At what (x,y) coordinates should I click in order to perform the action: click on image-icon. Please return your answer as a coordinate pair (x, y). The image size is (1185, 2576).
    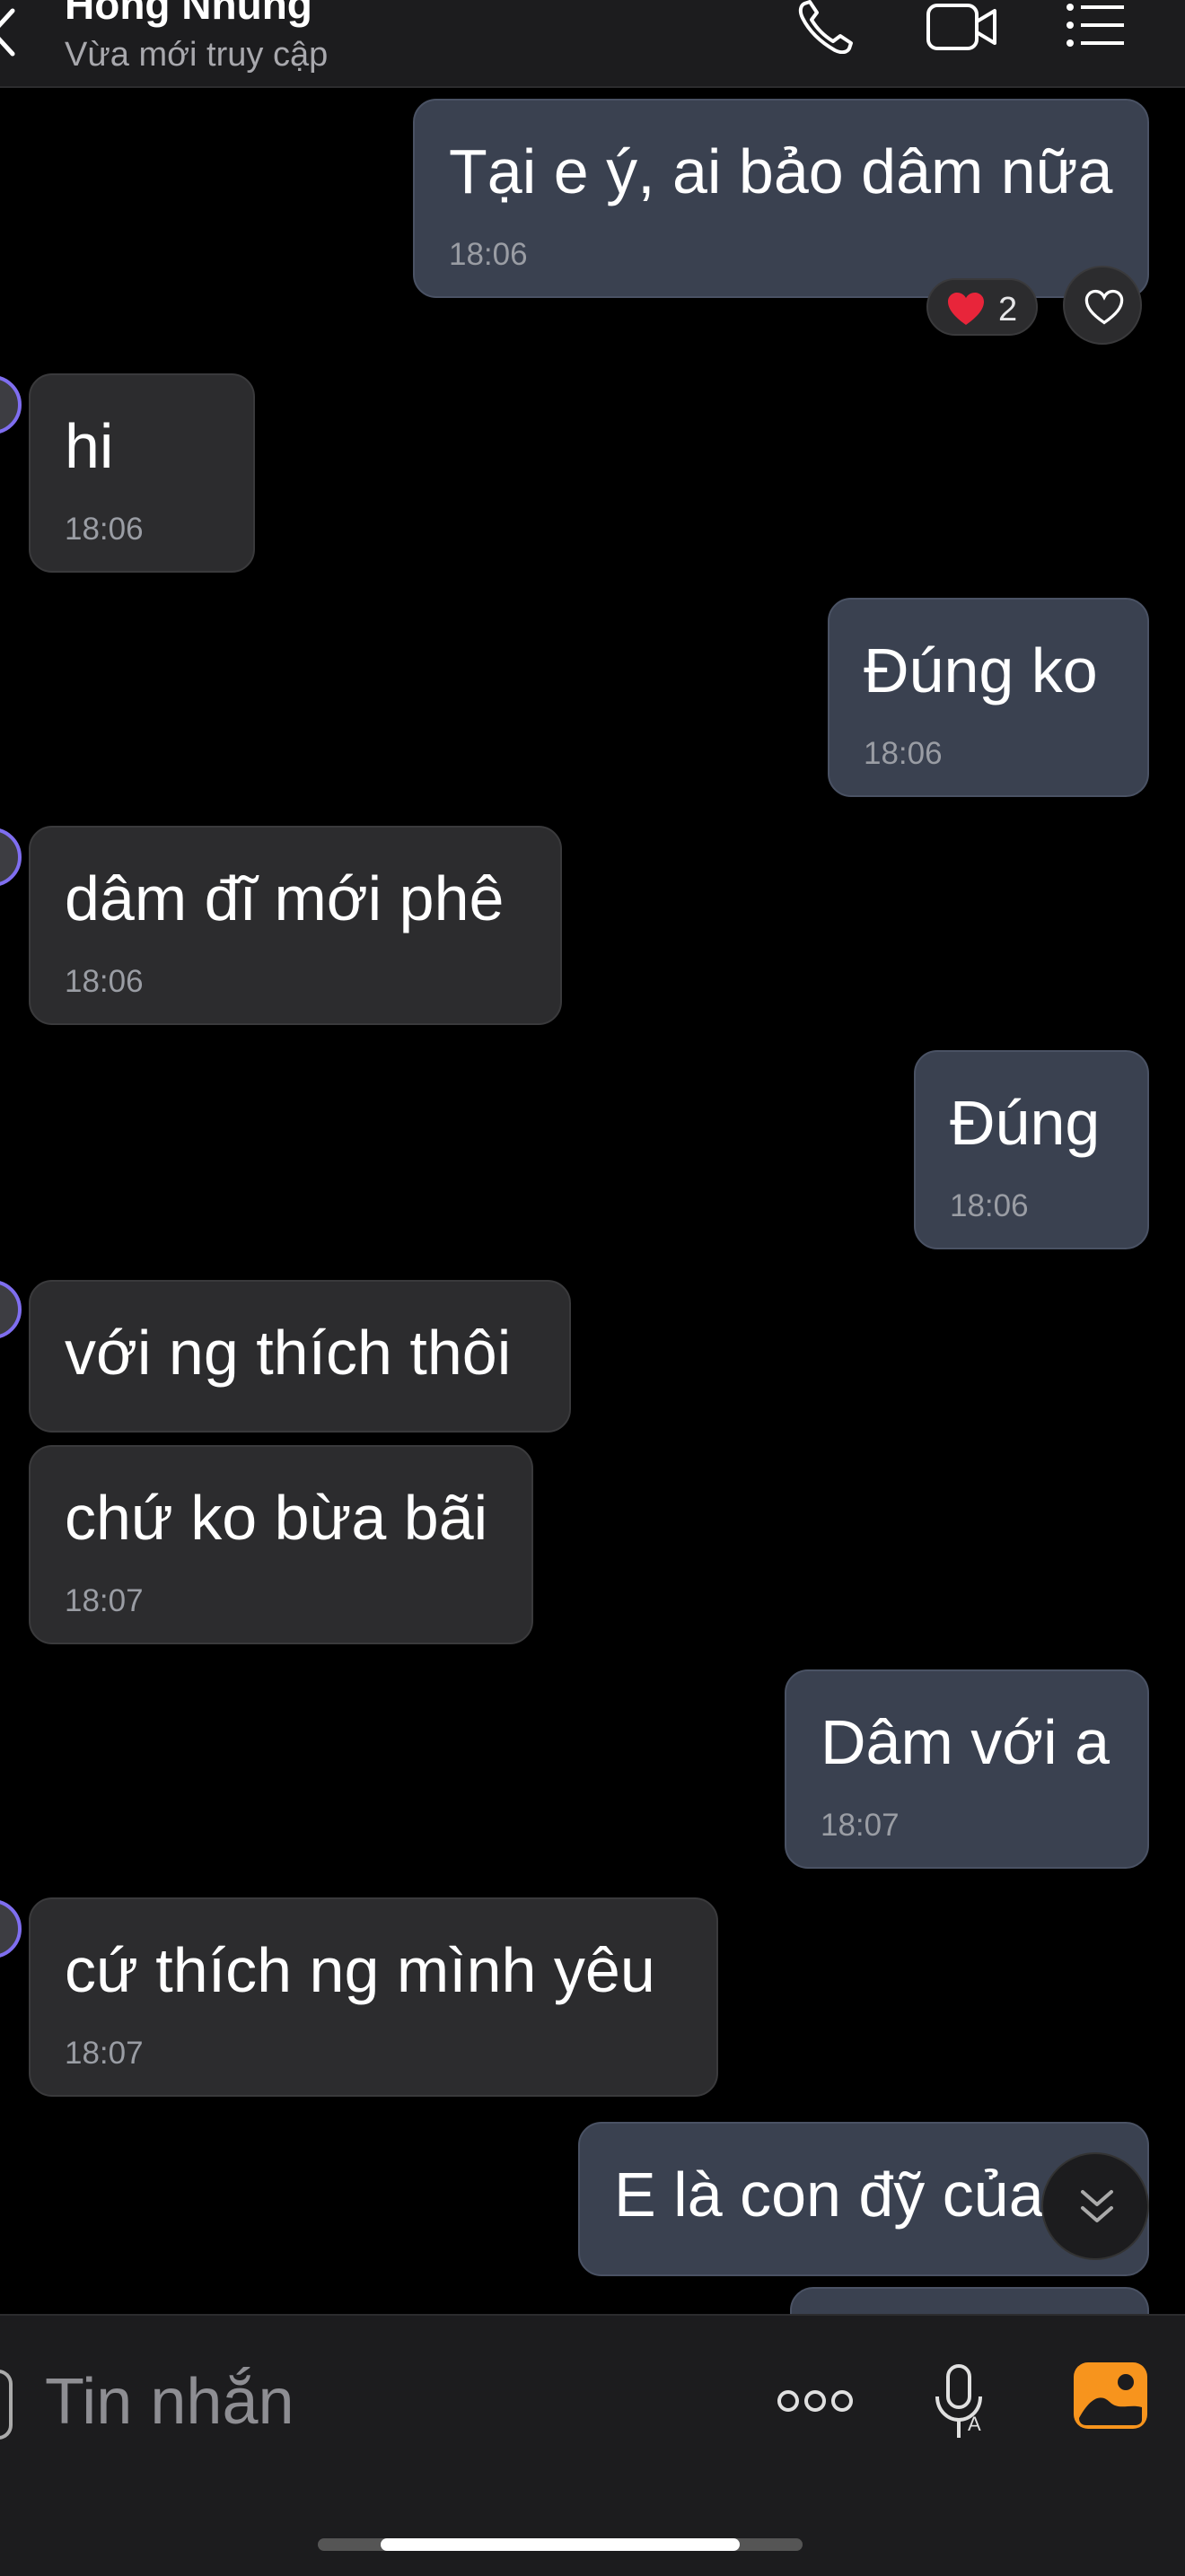
    Looking at the image, I should click on (1110, 2395).